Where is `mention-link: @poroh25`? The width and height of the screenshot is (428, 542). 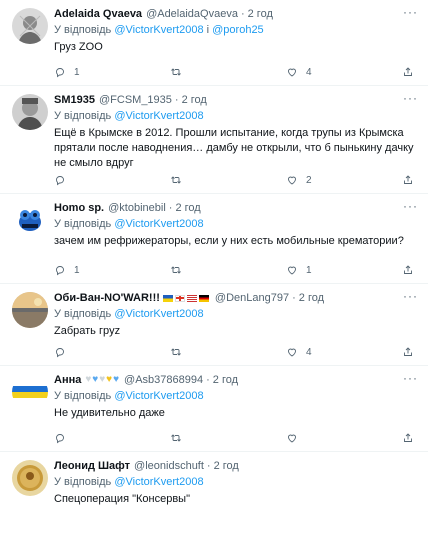
mention-link: @poroh25 is located at coordinates (238, 30).